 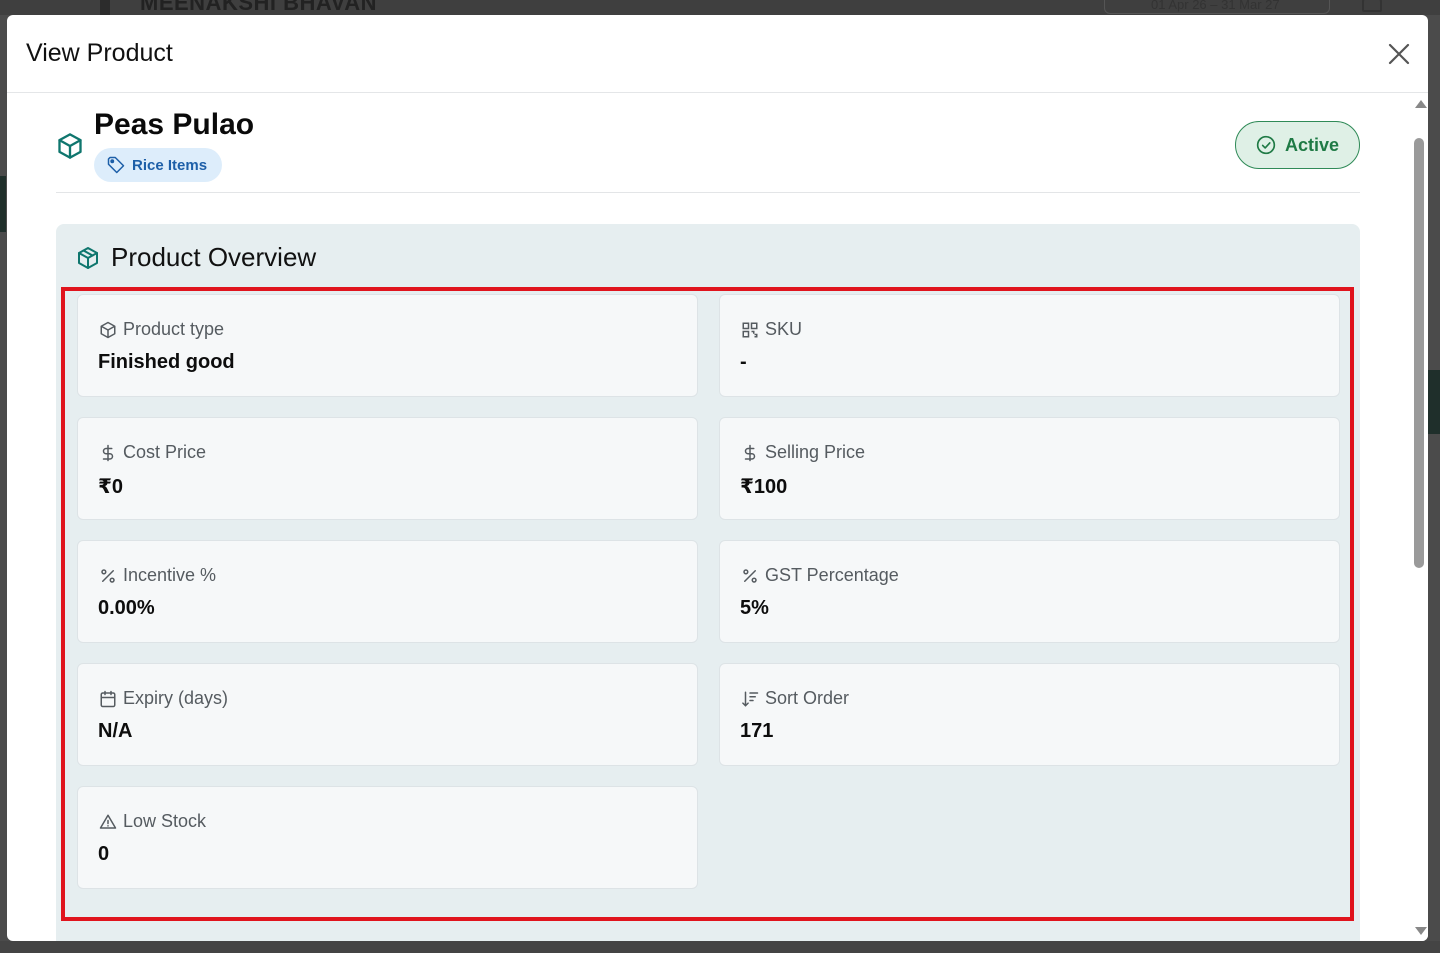 What do you see at coordinates (708, 192) in the screenshot?
I see `header-divider` at bounding box center [708, 192].